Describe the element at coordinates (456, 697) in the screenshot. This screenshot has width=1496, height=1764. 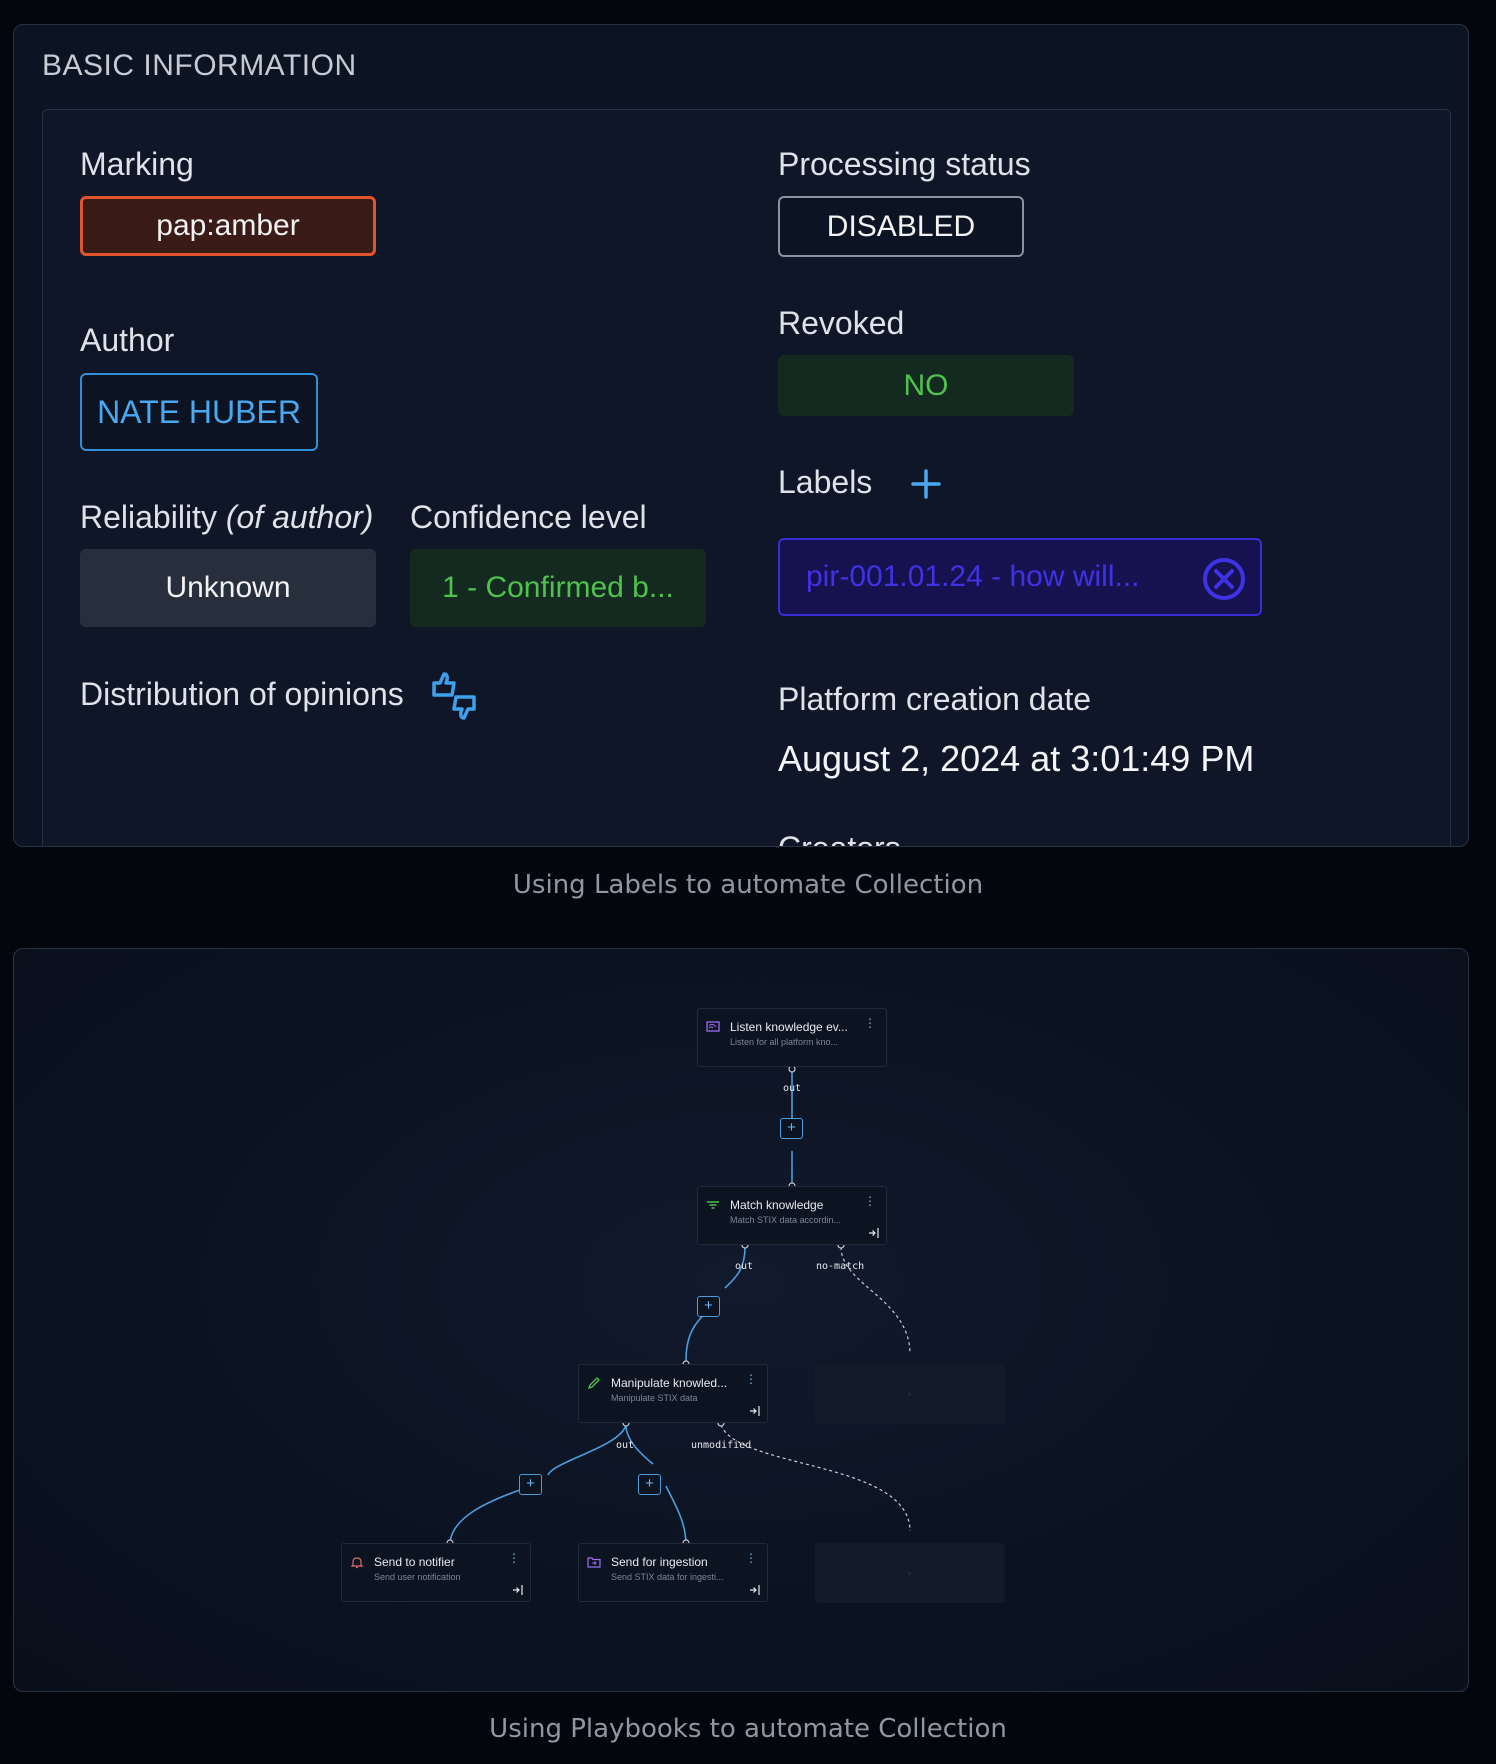
I see `thumbs-up-down-icon` at that location.